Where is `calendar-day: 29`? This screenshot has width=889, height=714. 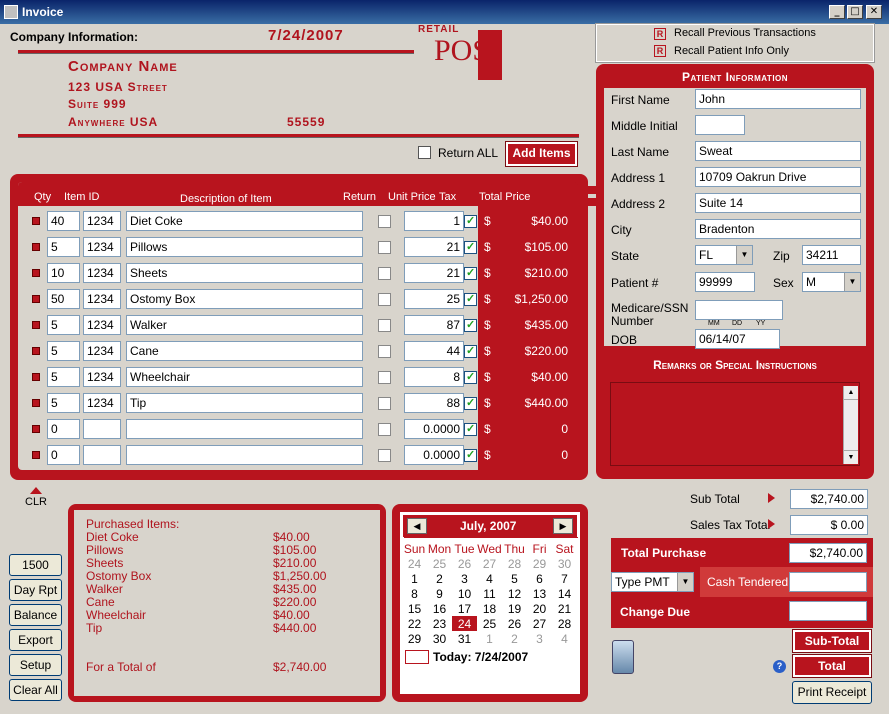
calendar-day: 29 is located at coordinates (414, 638).